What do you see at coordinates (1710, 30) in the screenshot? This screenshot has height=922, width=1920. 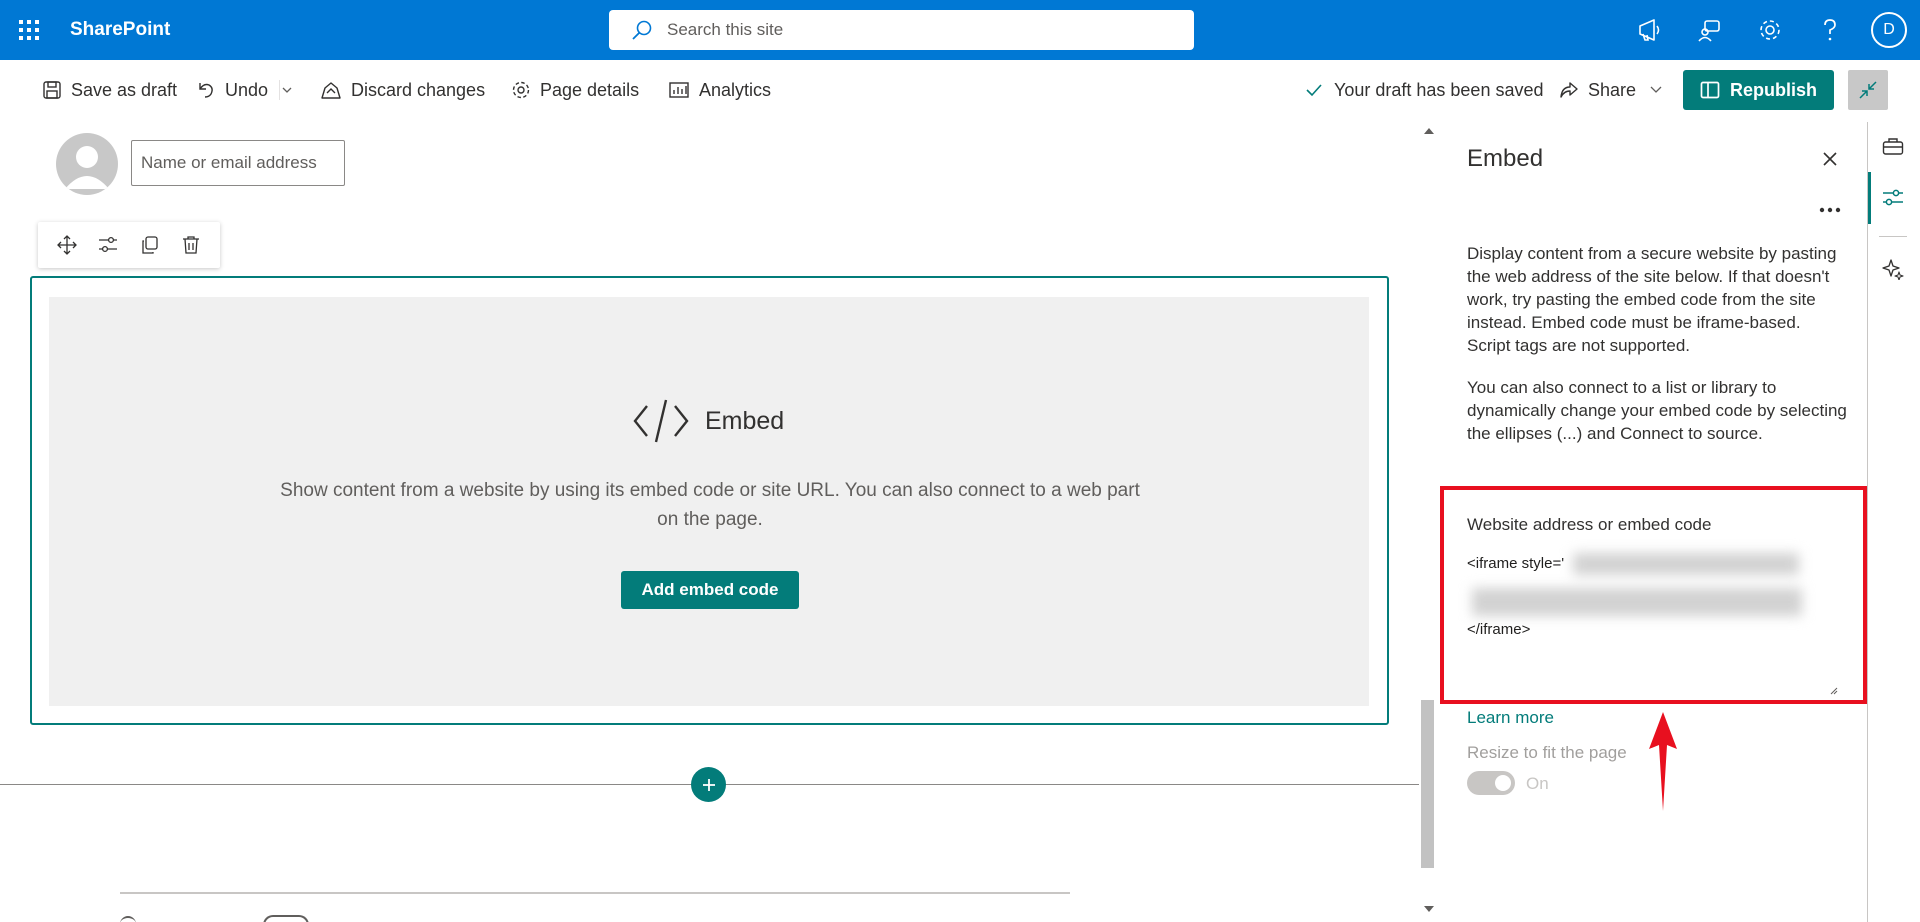 I see `feedback-icon` at bounding box center [1710, 30].